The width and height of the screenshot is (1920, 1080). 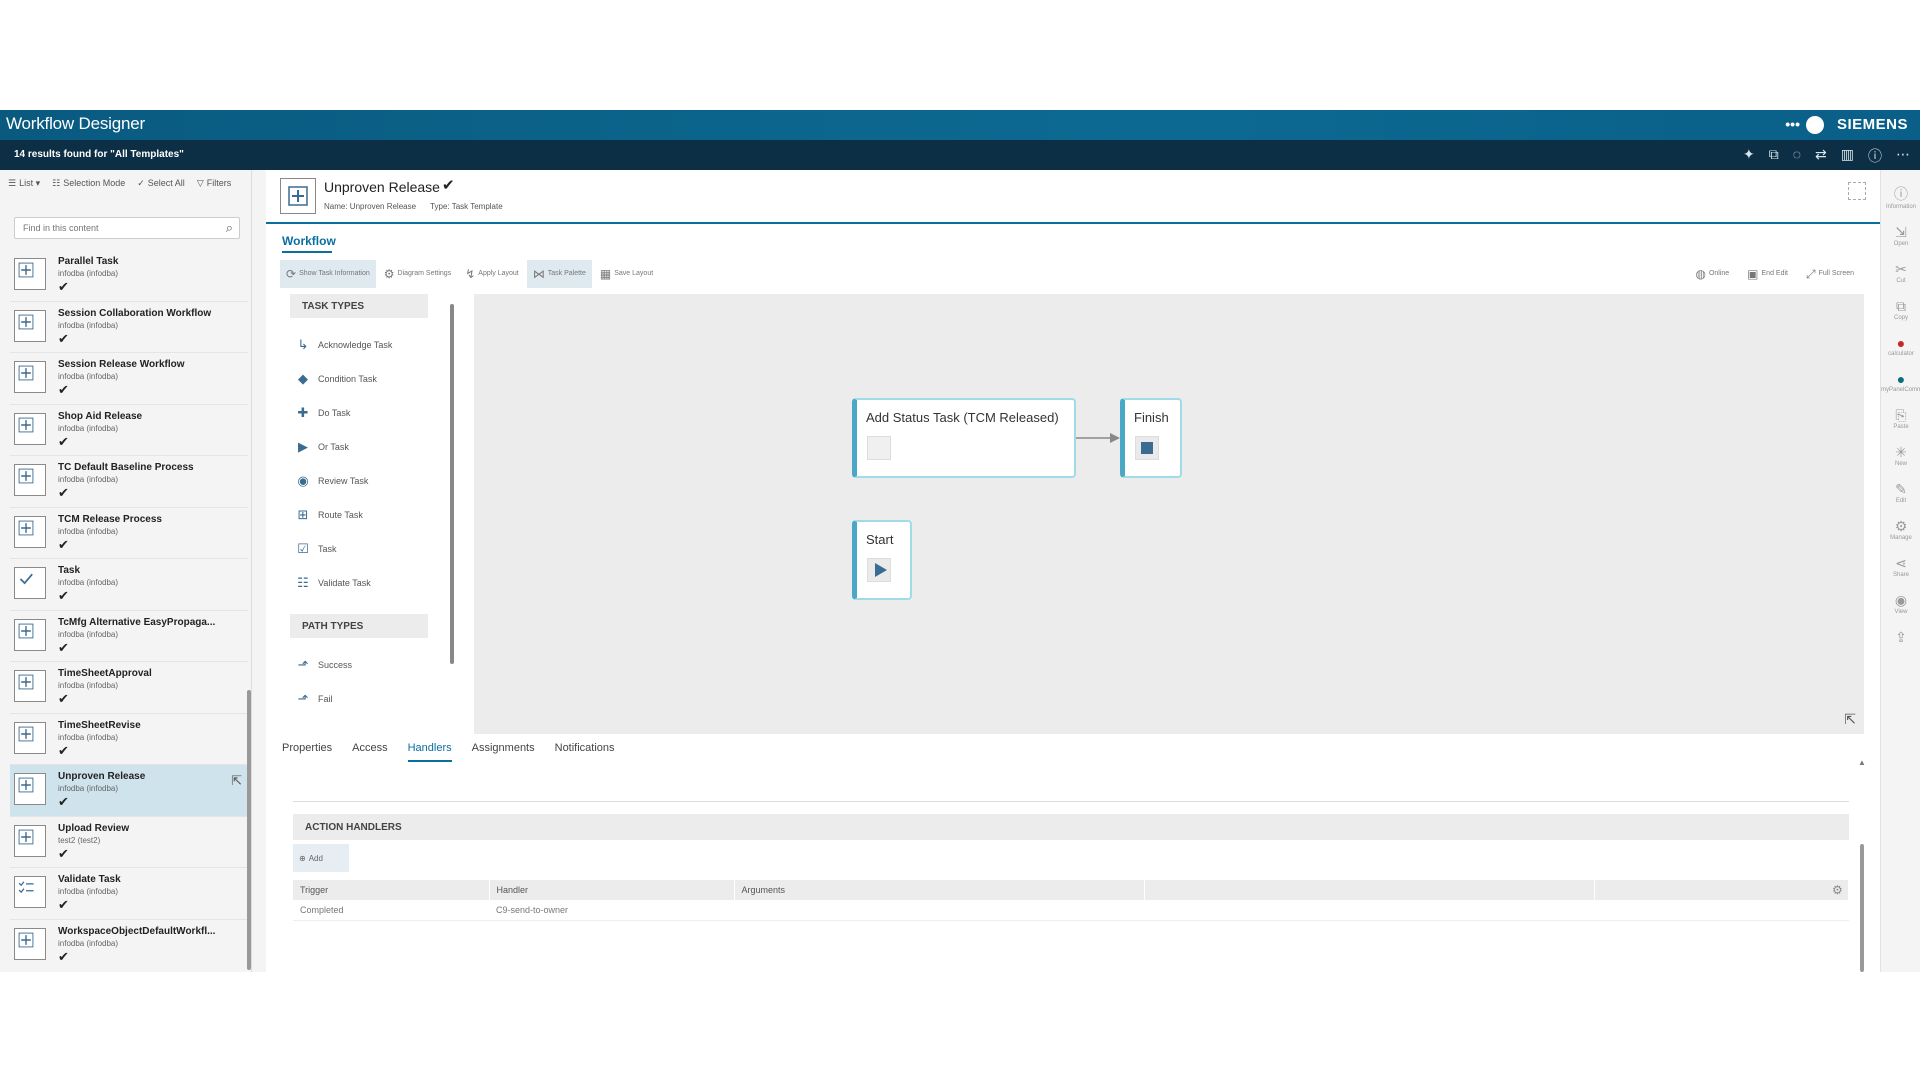 I want to click on status-task-node: Add Status Task (TCM Released), so click(x=964, y=438).